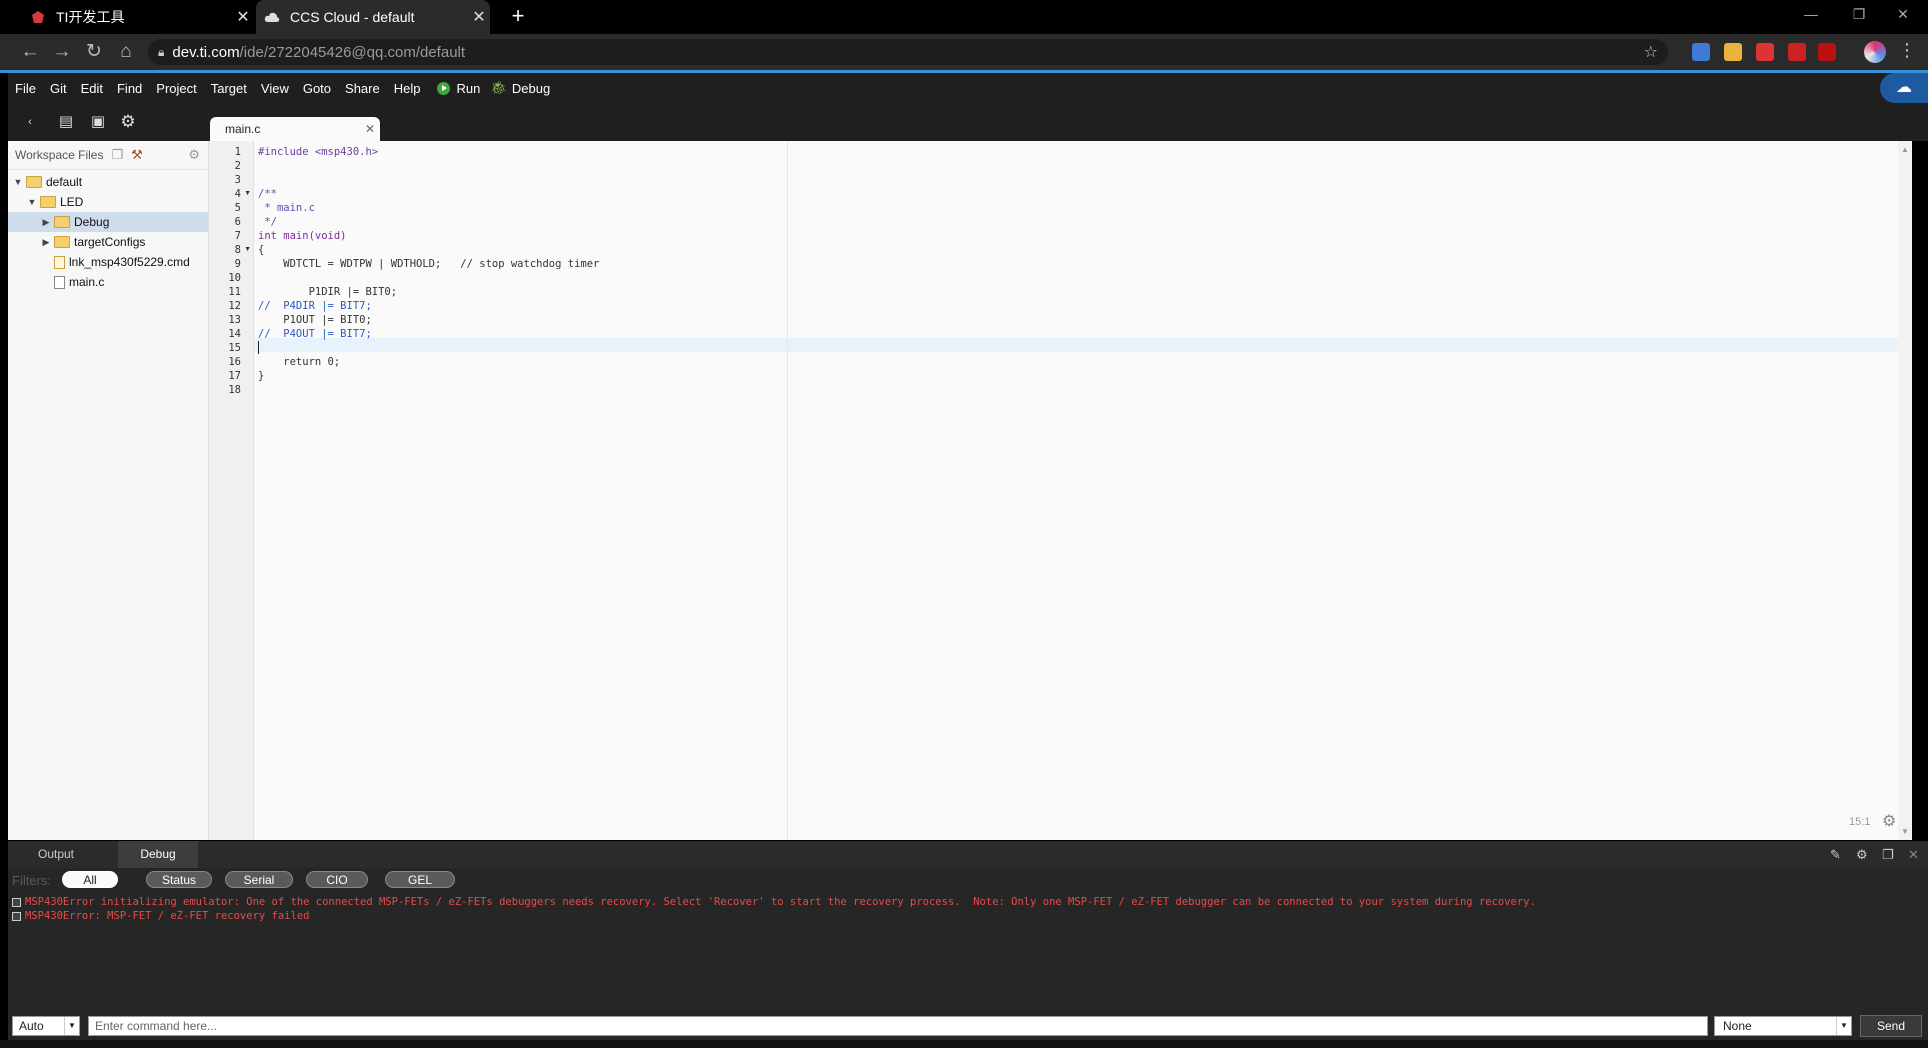 The height and width of the screenshot is (1048, 1928). I want to click on ti-logo-icon, so click(38, 17).